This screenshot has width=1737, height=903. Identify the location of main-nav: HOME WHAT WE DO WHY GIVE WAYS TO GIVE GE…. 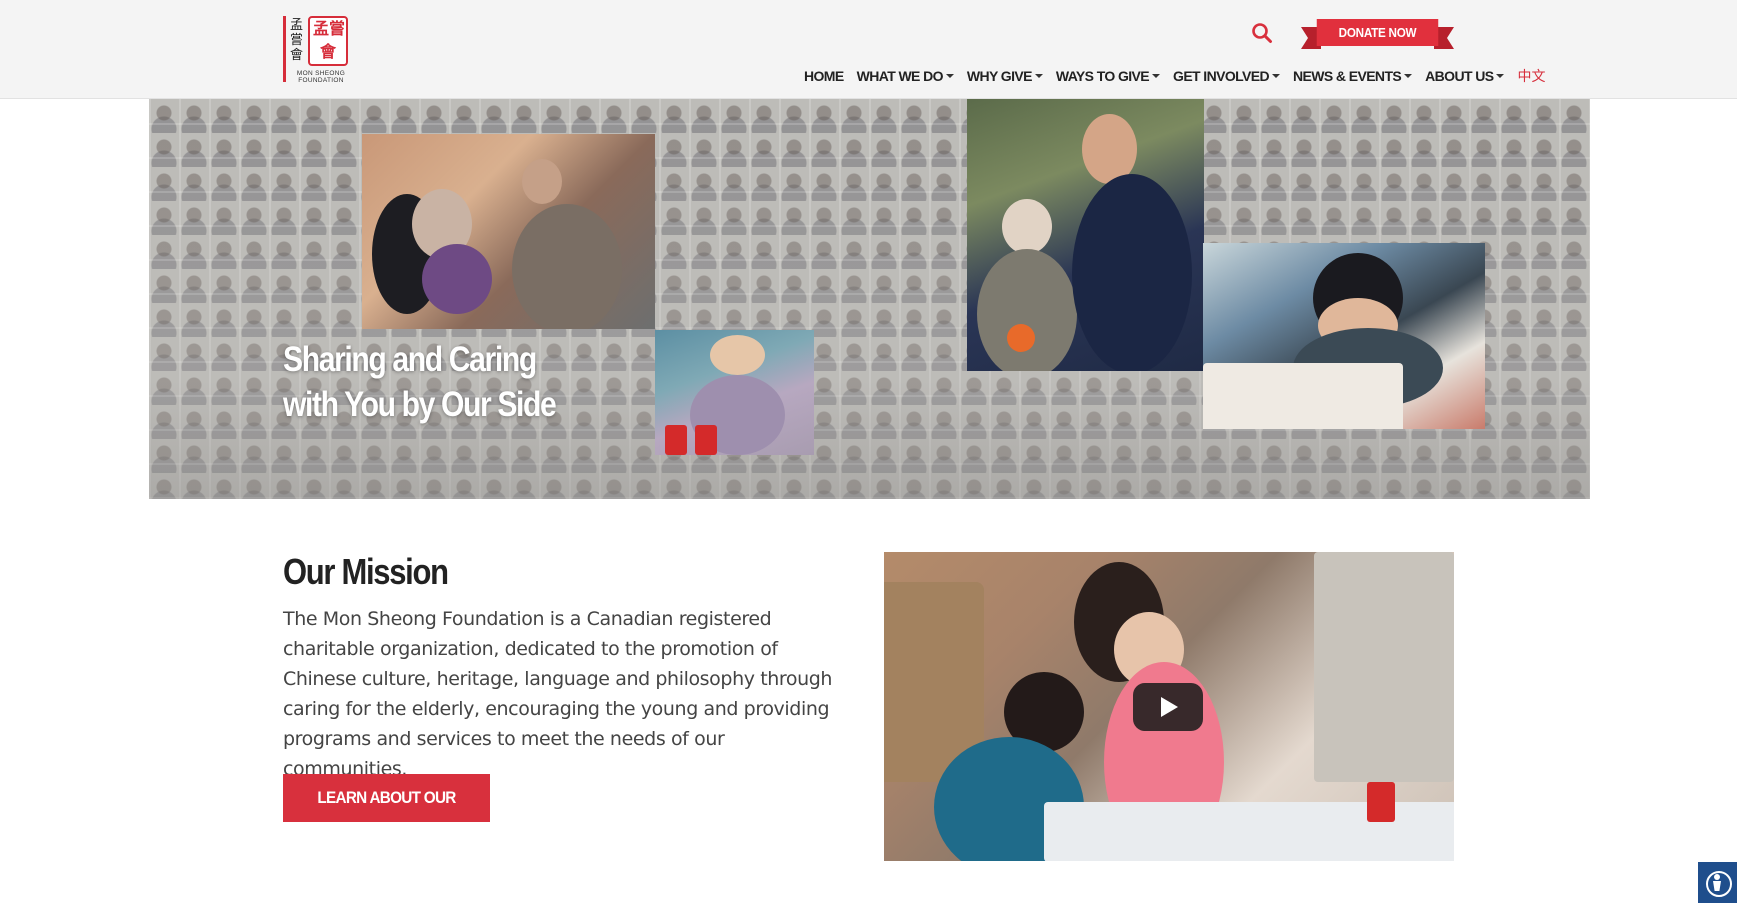
(1174, 76).